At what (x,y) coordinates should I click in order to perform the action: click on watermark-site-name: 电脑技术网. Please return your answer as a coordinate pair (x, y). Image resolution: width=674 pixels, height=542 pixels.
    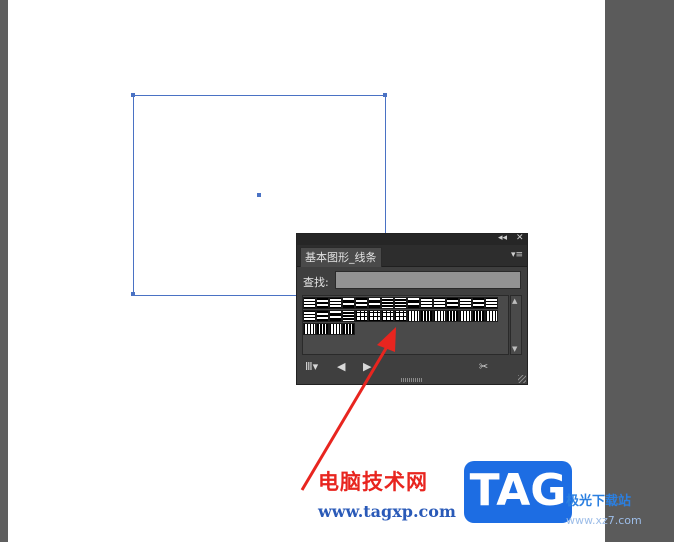
    Looking at the image, I should click on (373, 482).